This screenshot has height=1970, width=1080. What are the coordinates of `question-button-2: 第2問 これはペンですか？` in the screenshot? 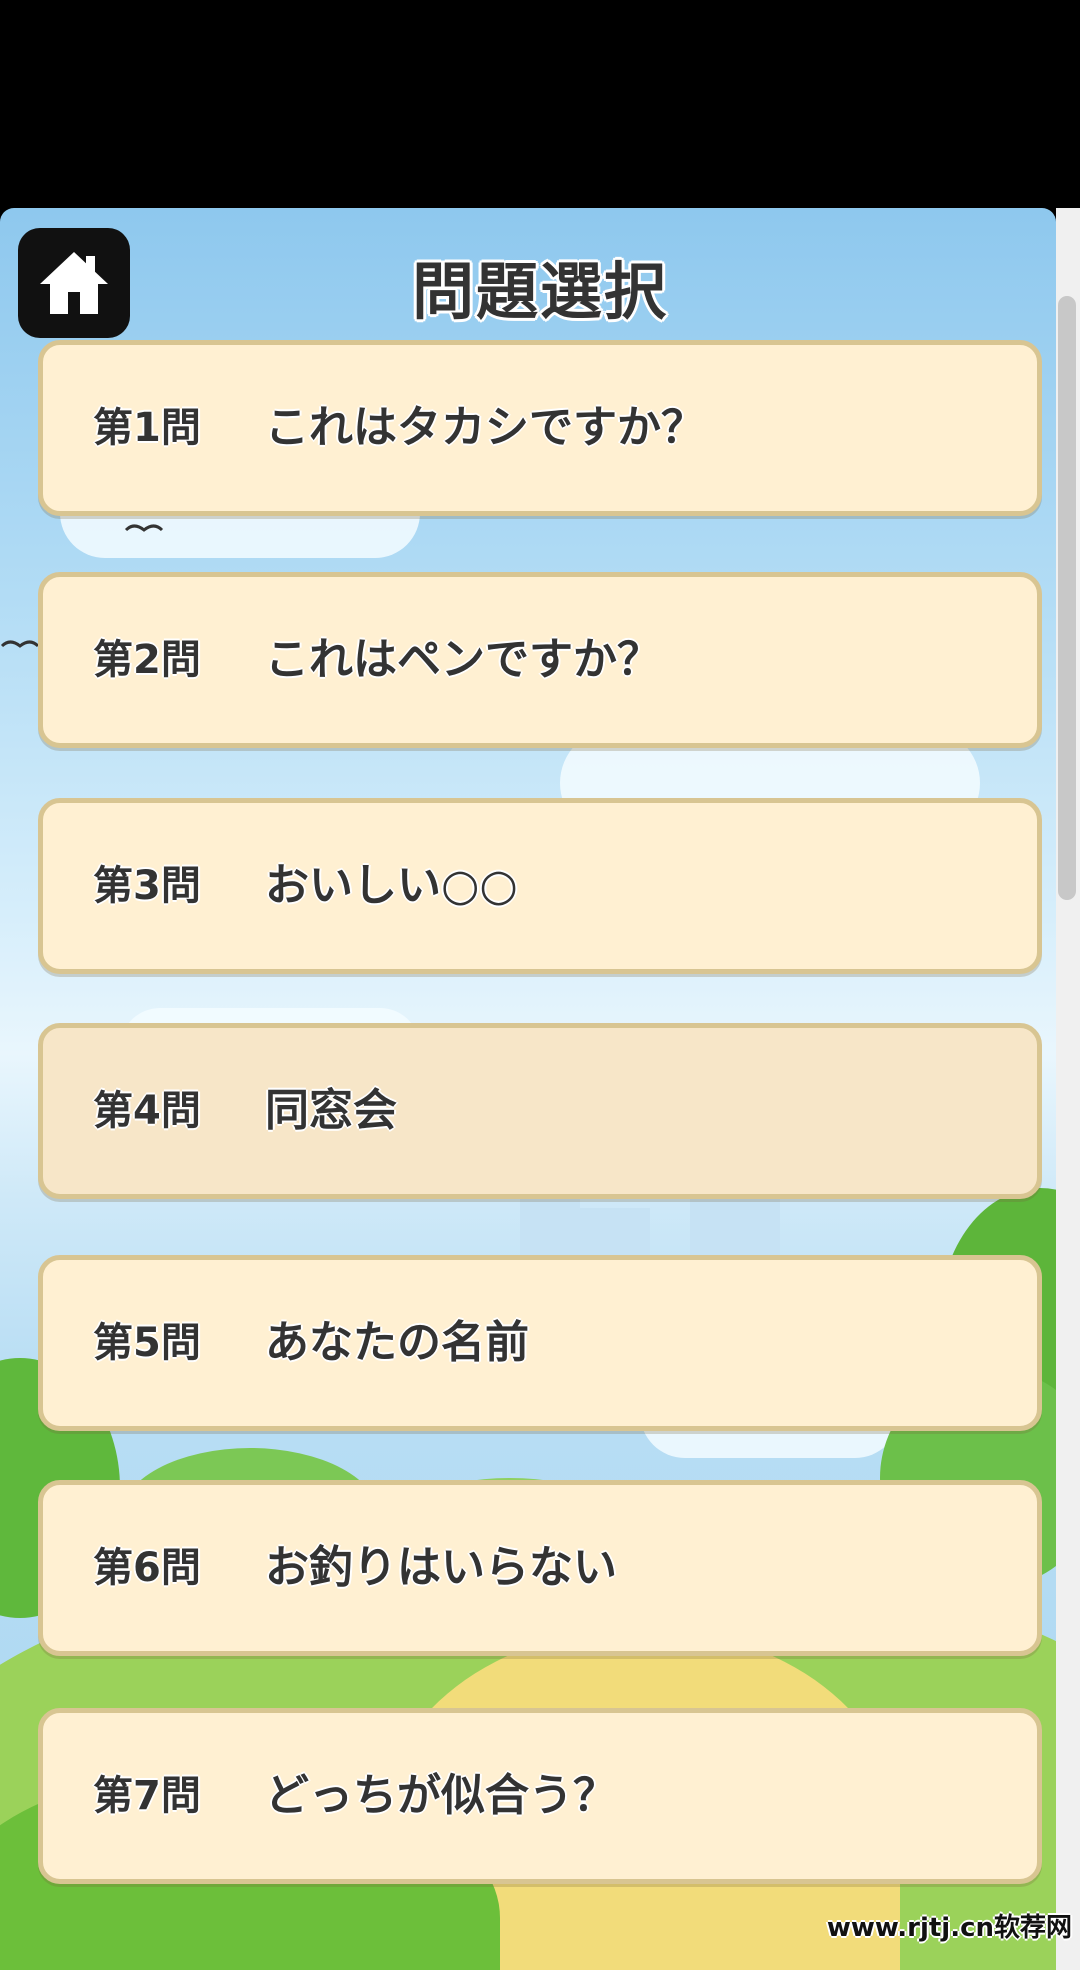 It's located at (540, 660).